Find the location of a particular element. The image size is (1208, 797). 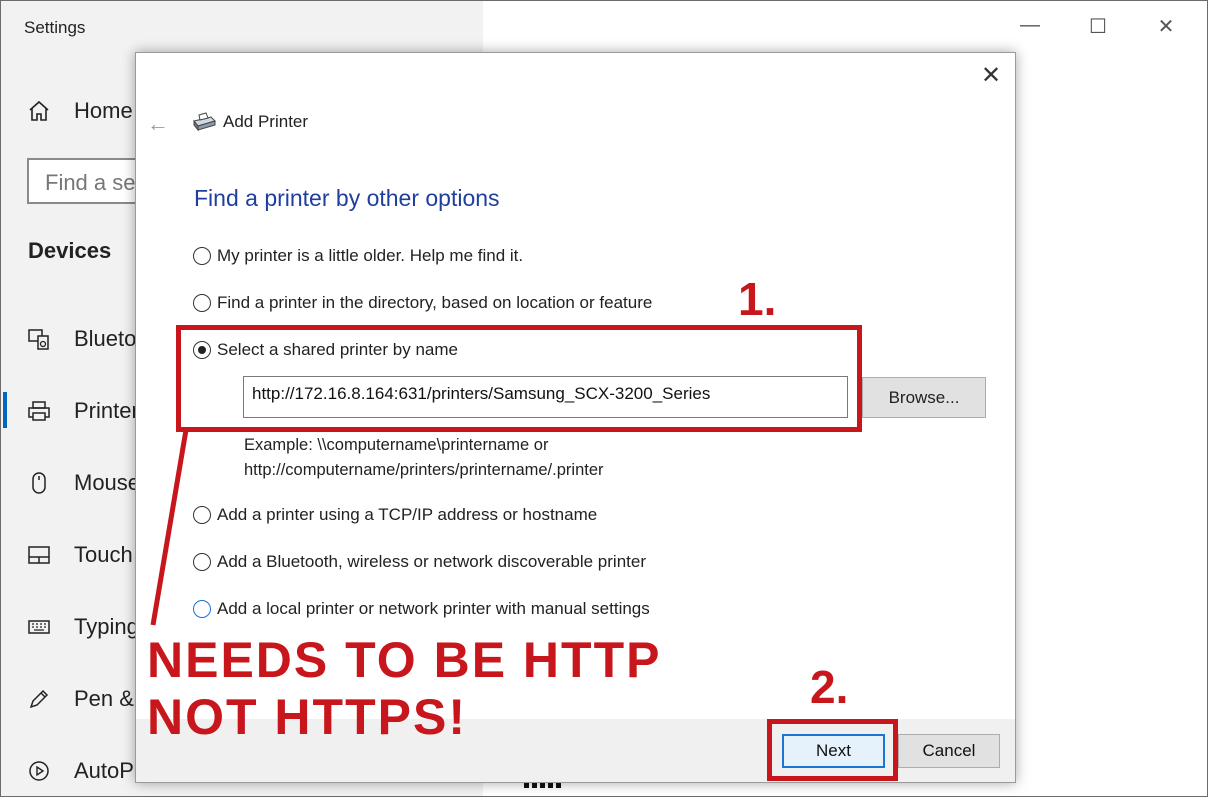

annotation-step-1: 1. is located at coordinates (757, 299).